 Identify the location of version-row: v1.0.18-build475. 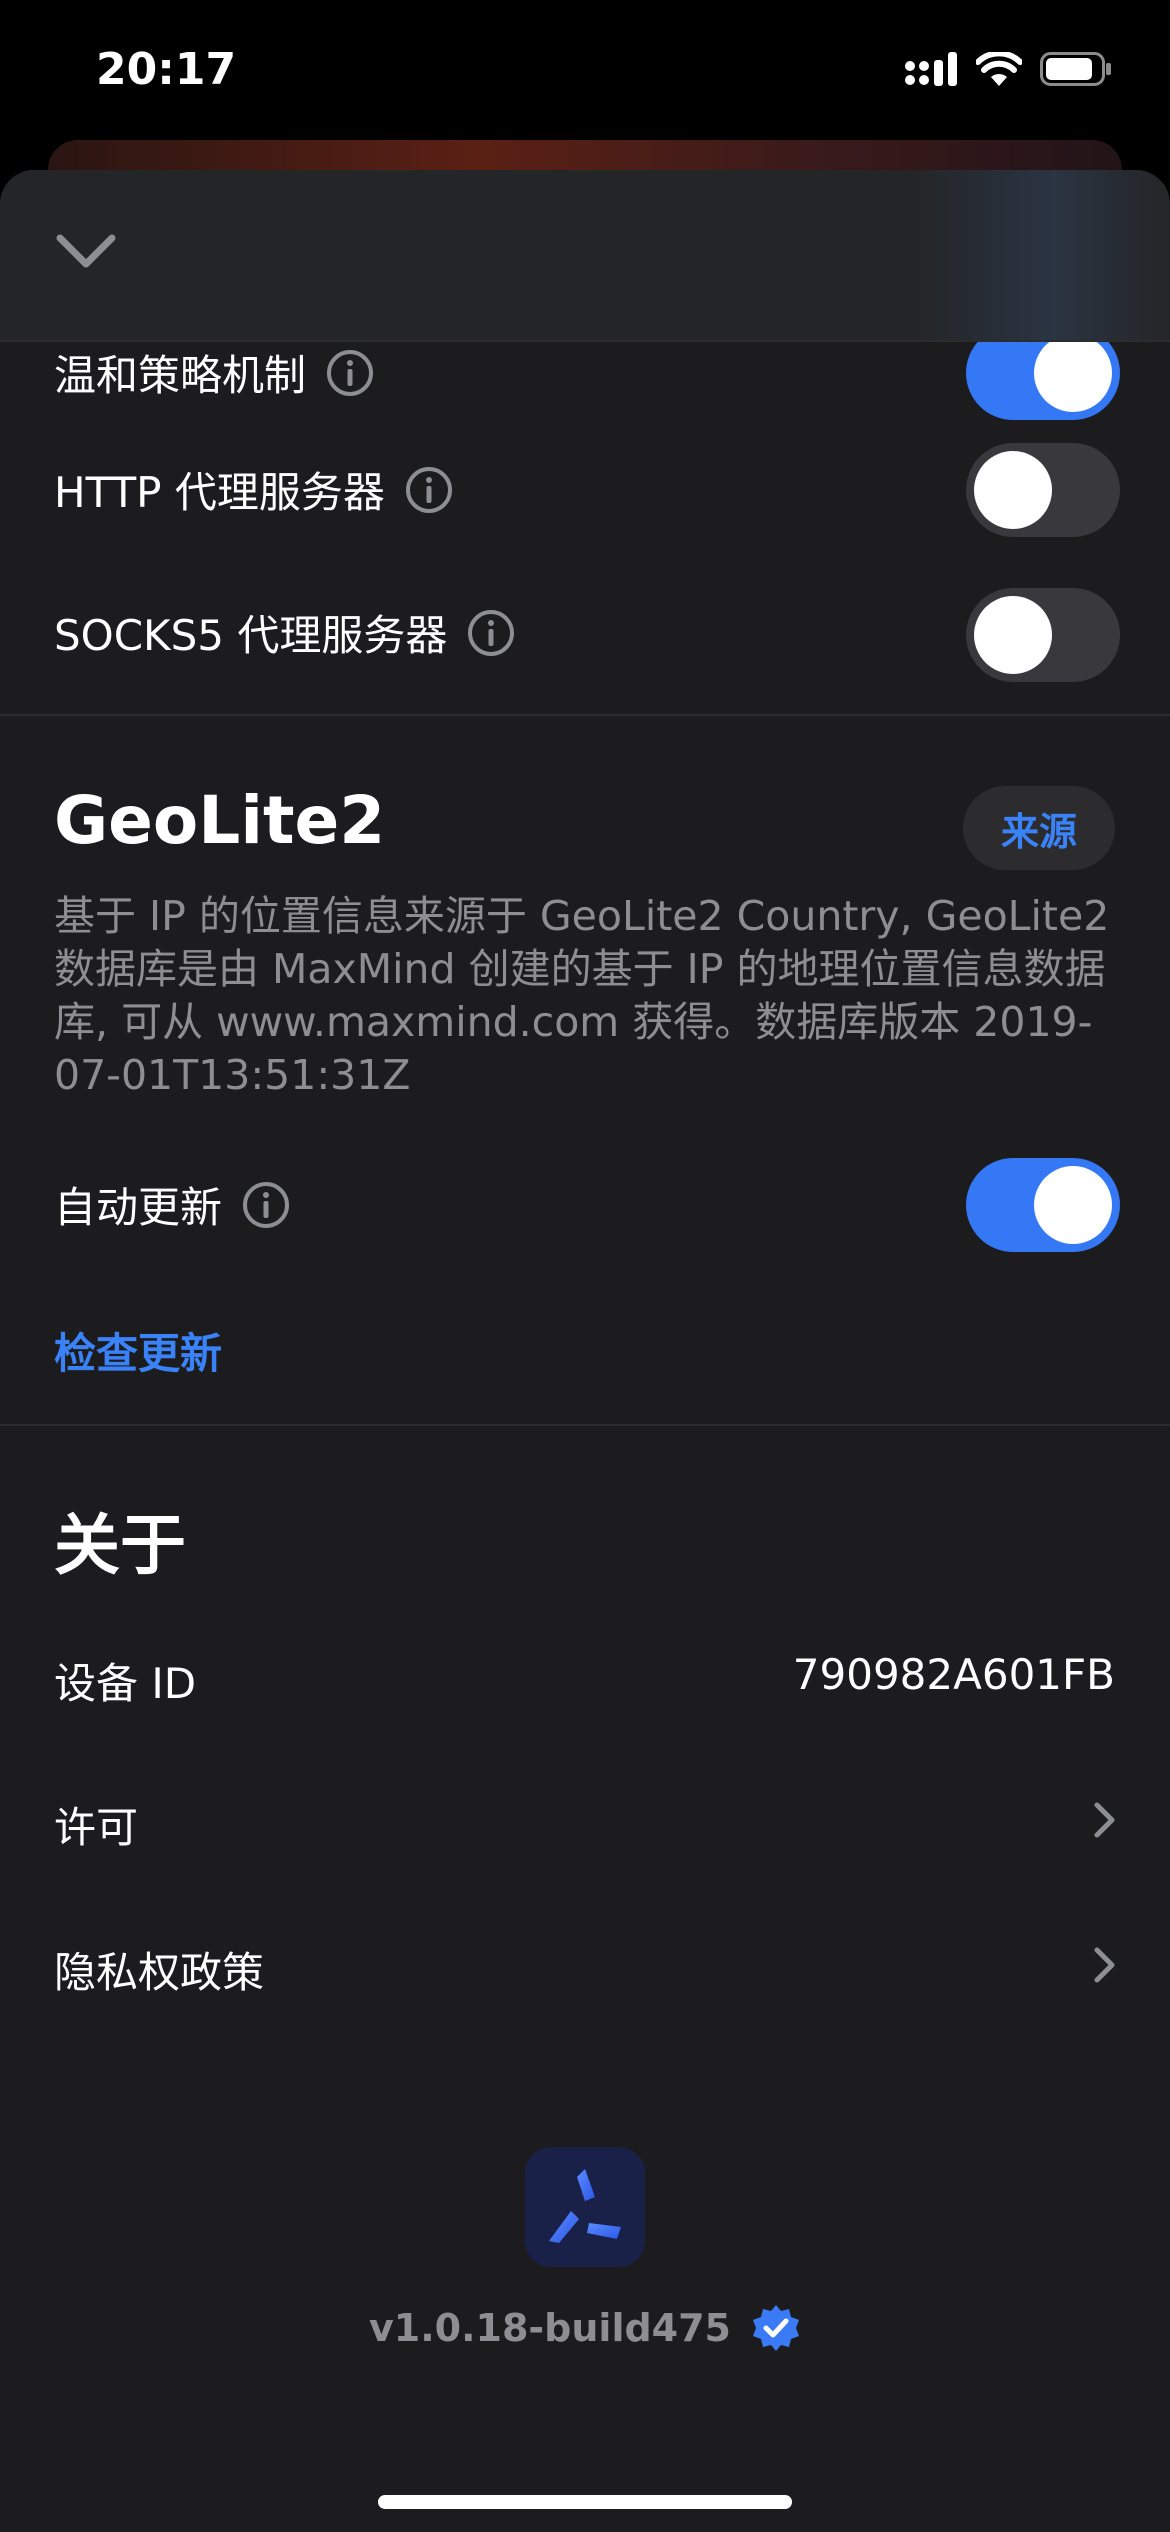
(585, 2328).